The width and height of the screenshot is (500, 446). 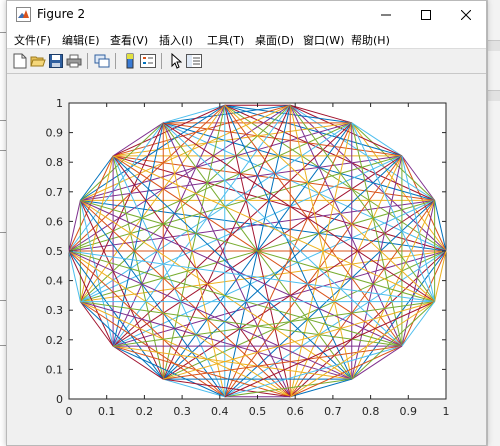 What do you see at coordinates (59, 103) in the screenshot?
I see `y-tick-label: 1` at bounding box center [59, 103].